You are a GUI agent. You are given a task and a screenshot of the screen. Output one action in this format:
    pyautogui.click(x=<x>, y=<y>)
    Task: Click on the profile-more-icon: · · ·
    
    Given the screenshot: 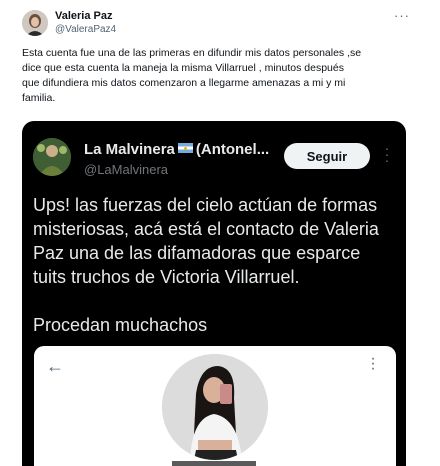 What is the action you would take?
    pyautogui.click(x=373, y=363)
    